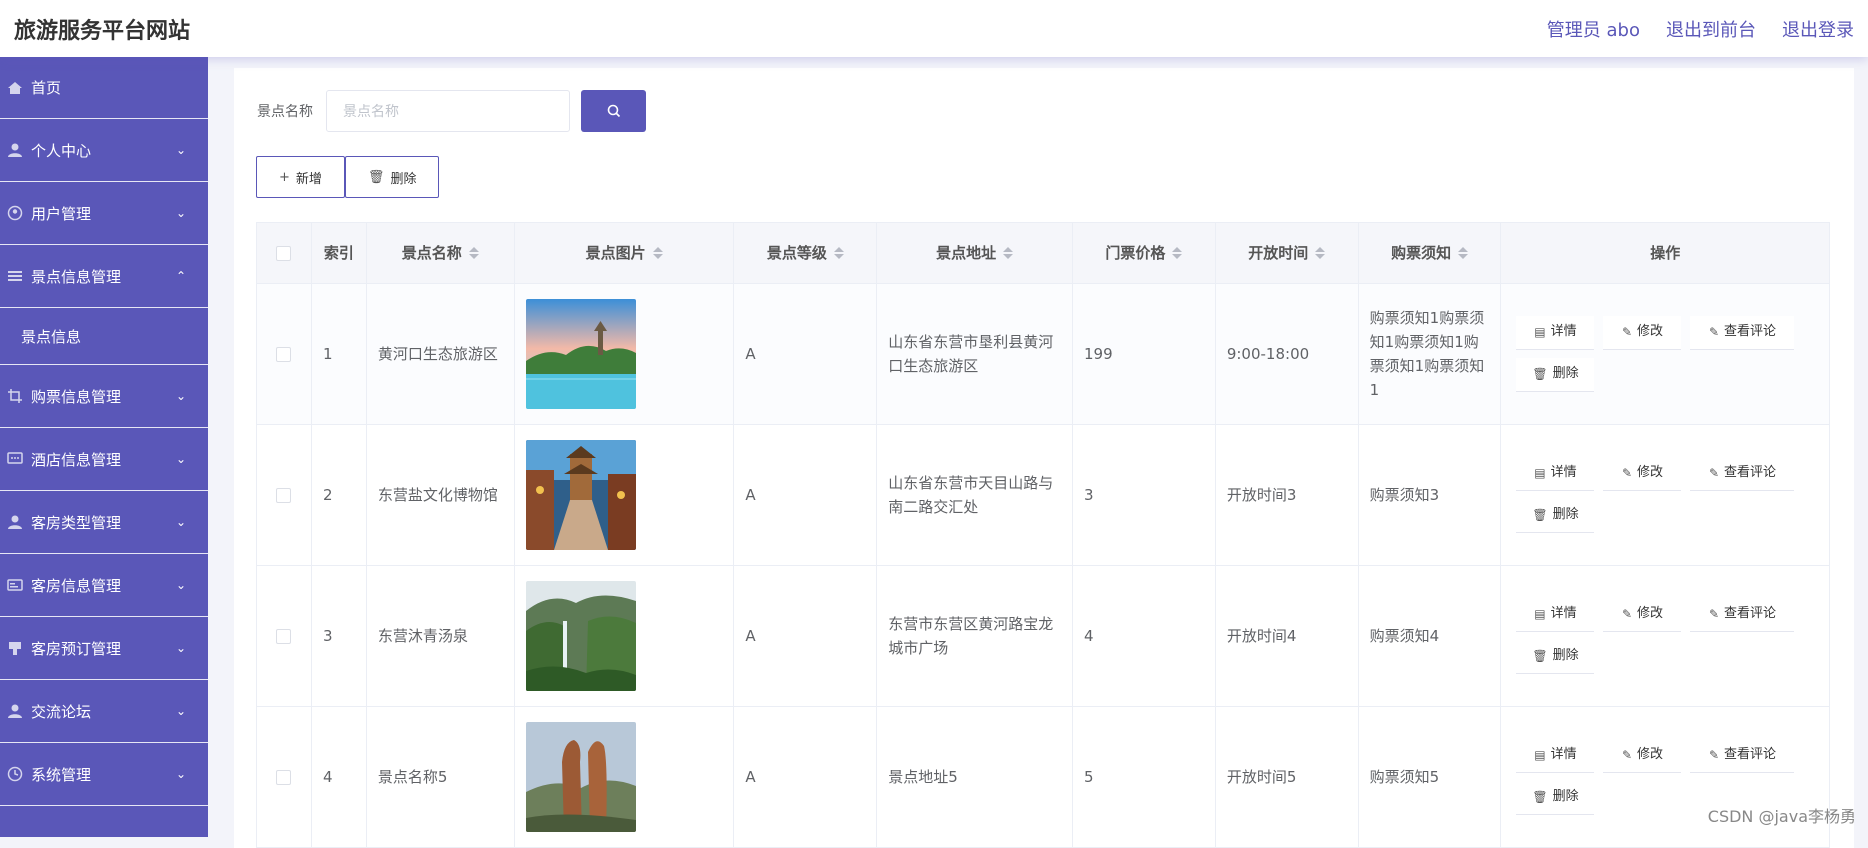 The image size is (1868, 848). Describe the element at coordinates (104, 150) in the screenshot. I see `sidebar-item-personal-center: 个人中心 ⌄` at that location.